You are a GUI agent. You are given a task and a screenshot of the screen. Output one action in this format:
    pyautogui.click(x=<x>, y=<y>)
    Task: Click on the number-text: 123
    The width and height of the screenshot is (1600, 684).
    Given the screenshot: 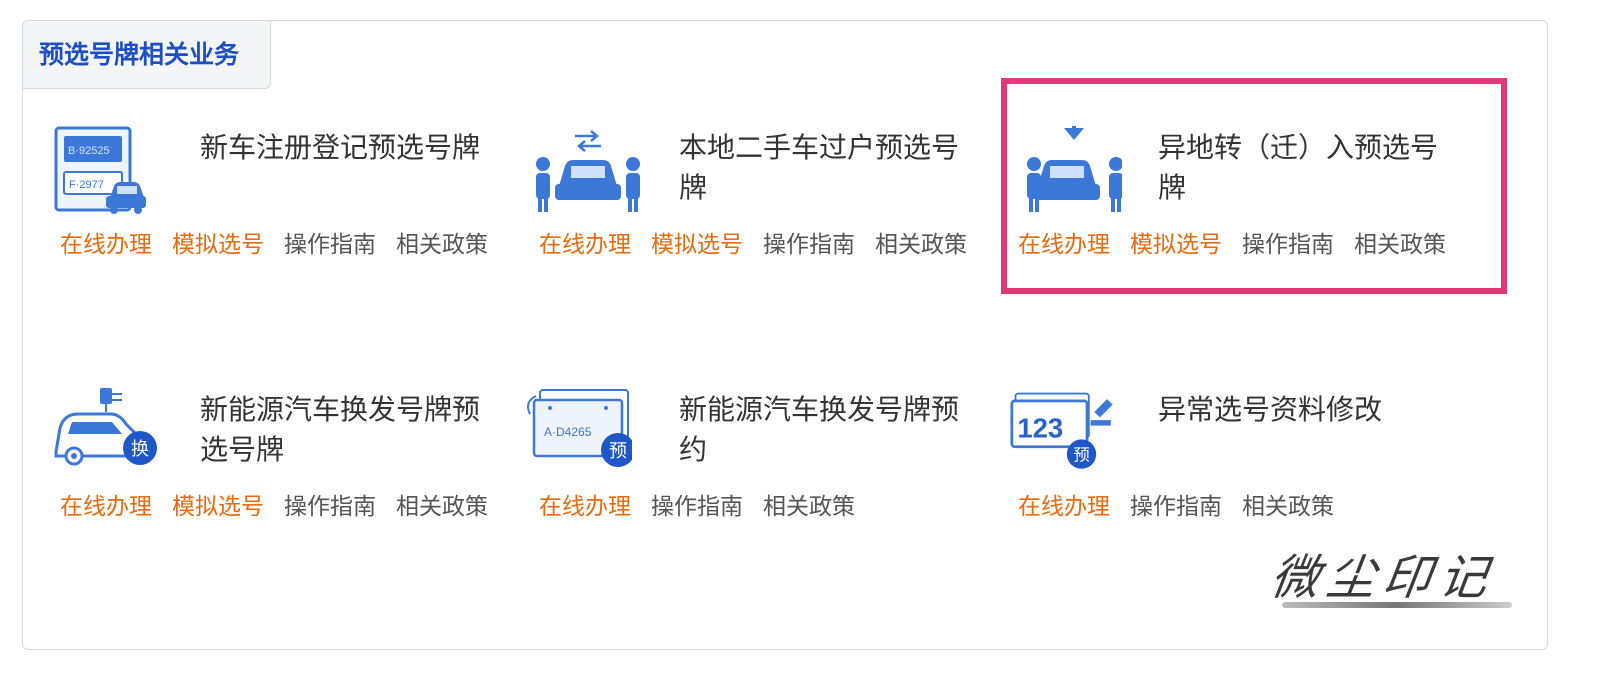 What is the action you would take?
    pyautogui.click(x=1040, y=428)
    